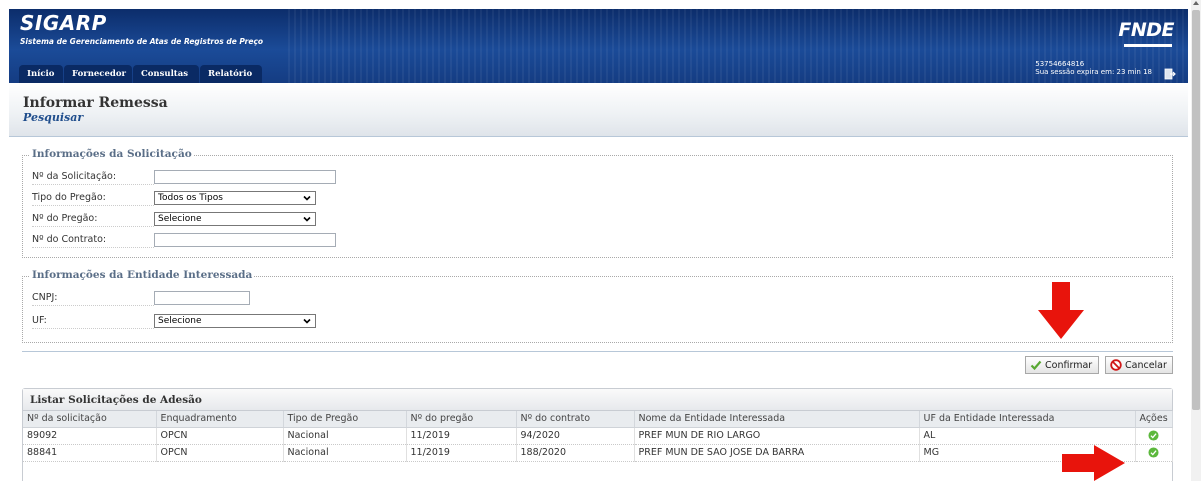  I want to click on tab-relatorio: Relatório, so click(231, 74).